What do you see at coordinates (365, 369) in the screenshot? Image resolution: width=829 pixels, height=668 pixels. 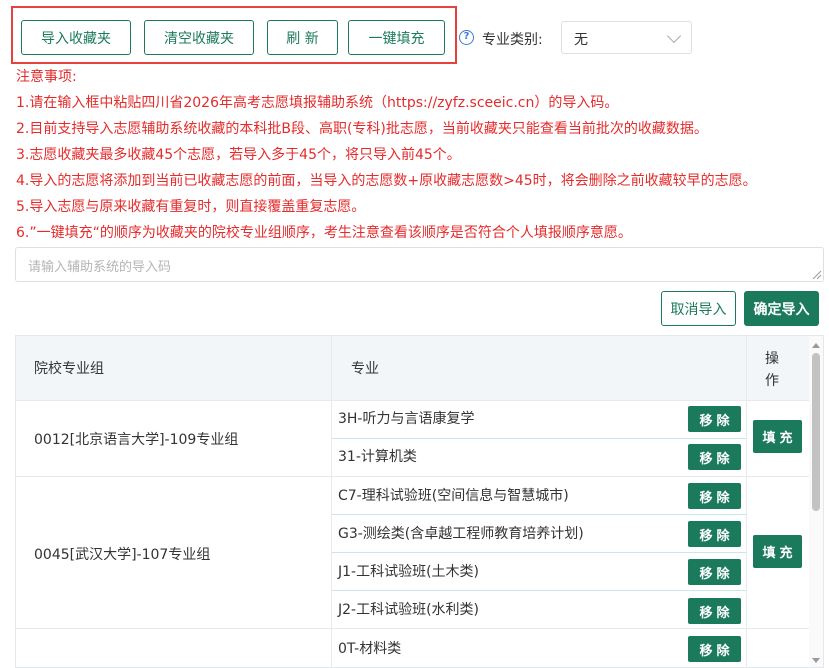 I see `header-major: 专业` at bounding box center [365, 369].